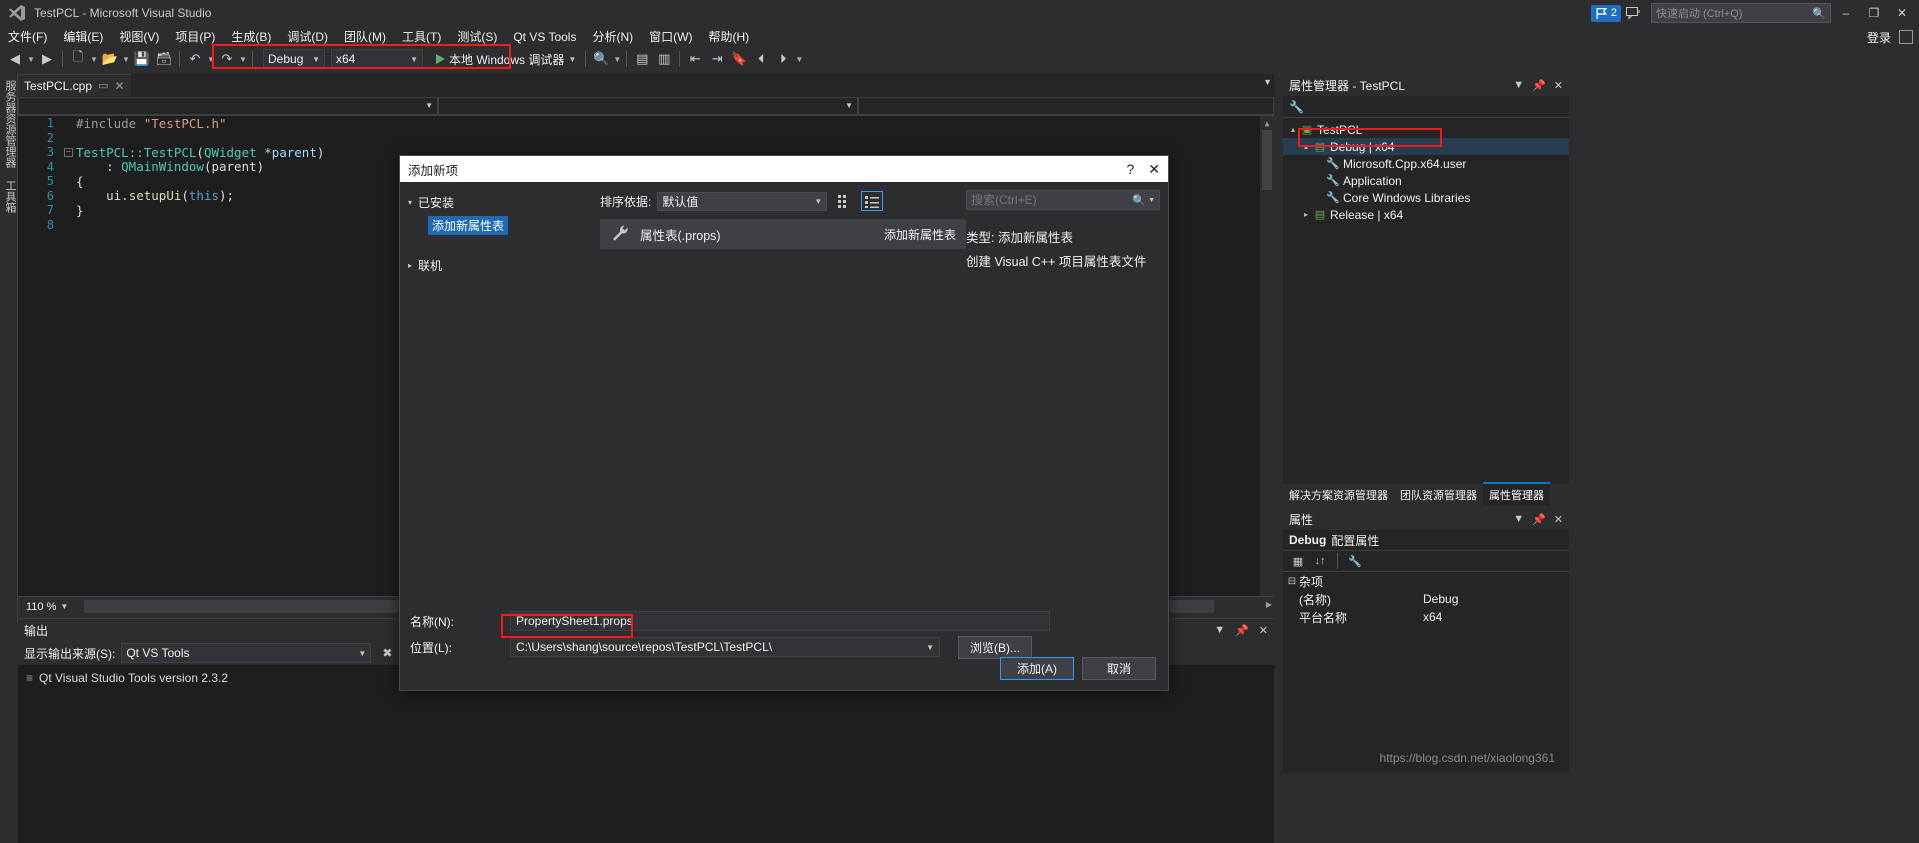  I want to click on name-label: 名称(N):, so click(432, 621).